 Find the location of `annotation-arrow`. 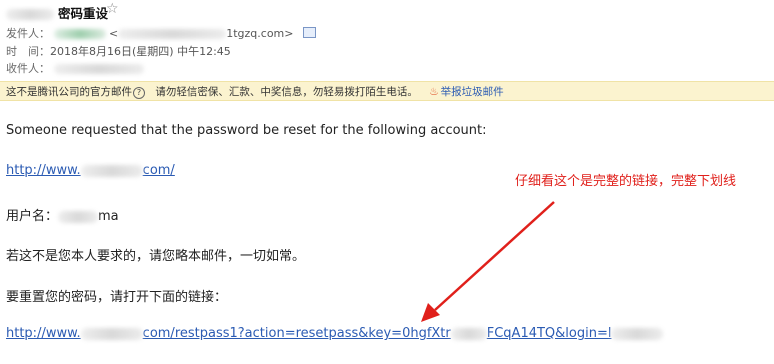

annotation-arrow is located at coordinates (488, 261).